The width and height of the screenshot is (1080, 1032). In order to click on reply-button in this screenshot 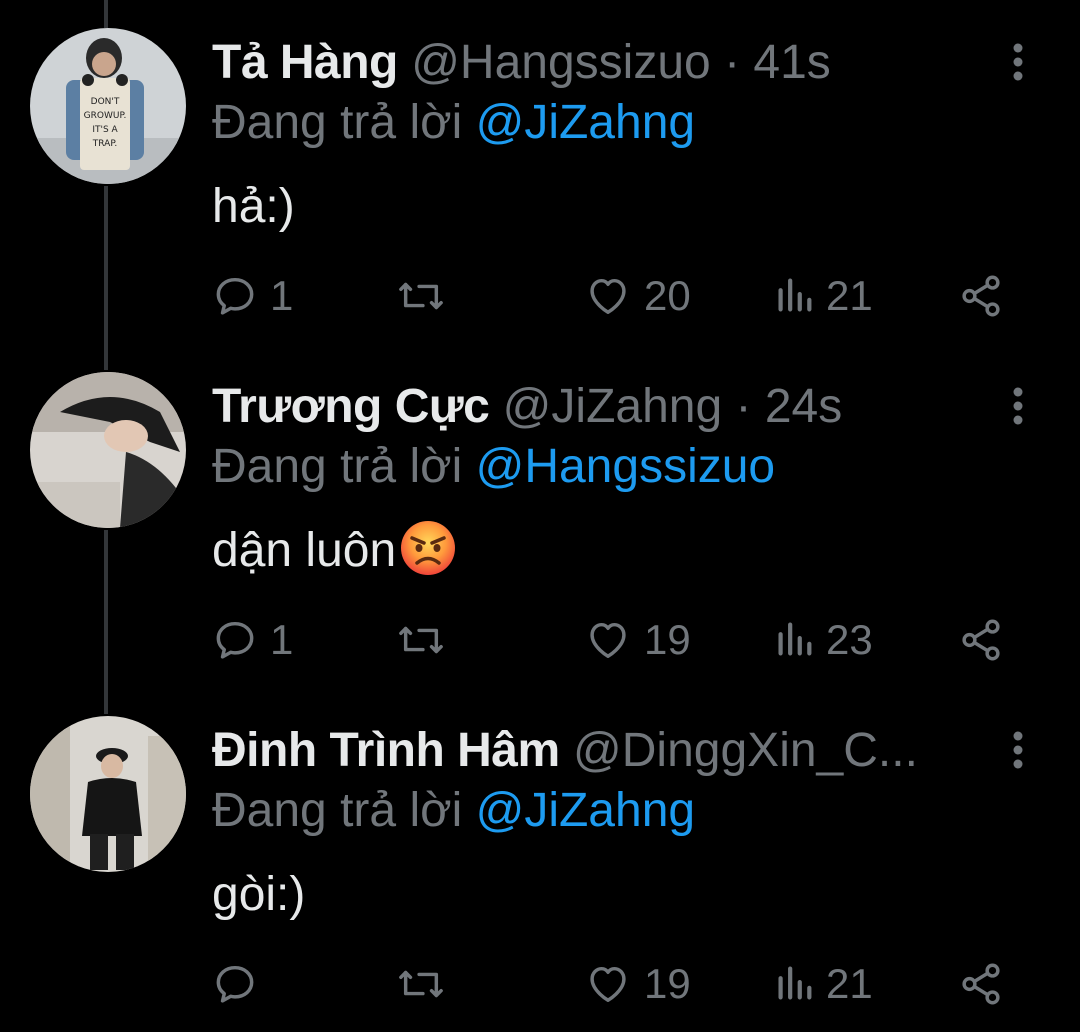, I will do `click(241, 984)`.